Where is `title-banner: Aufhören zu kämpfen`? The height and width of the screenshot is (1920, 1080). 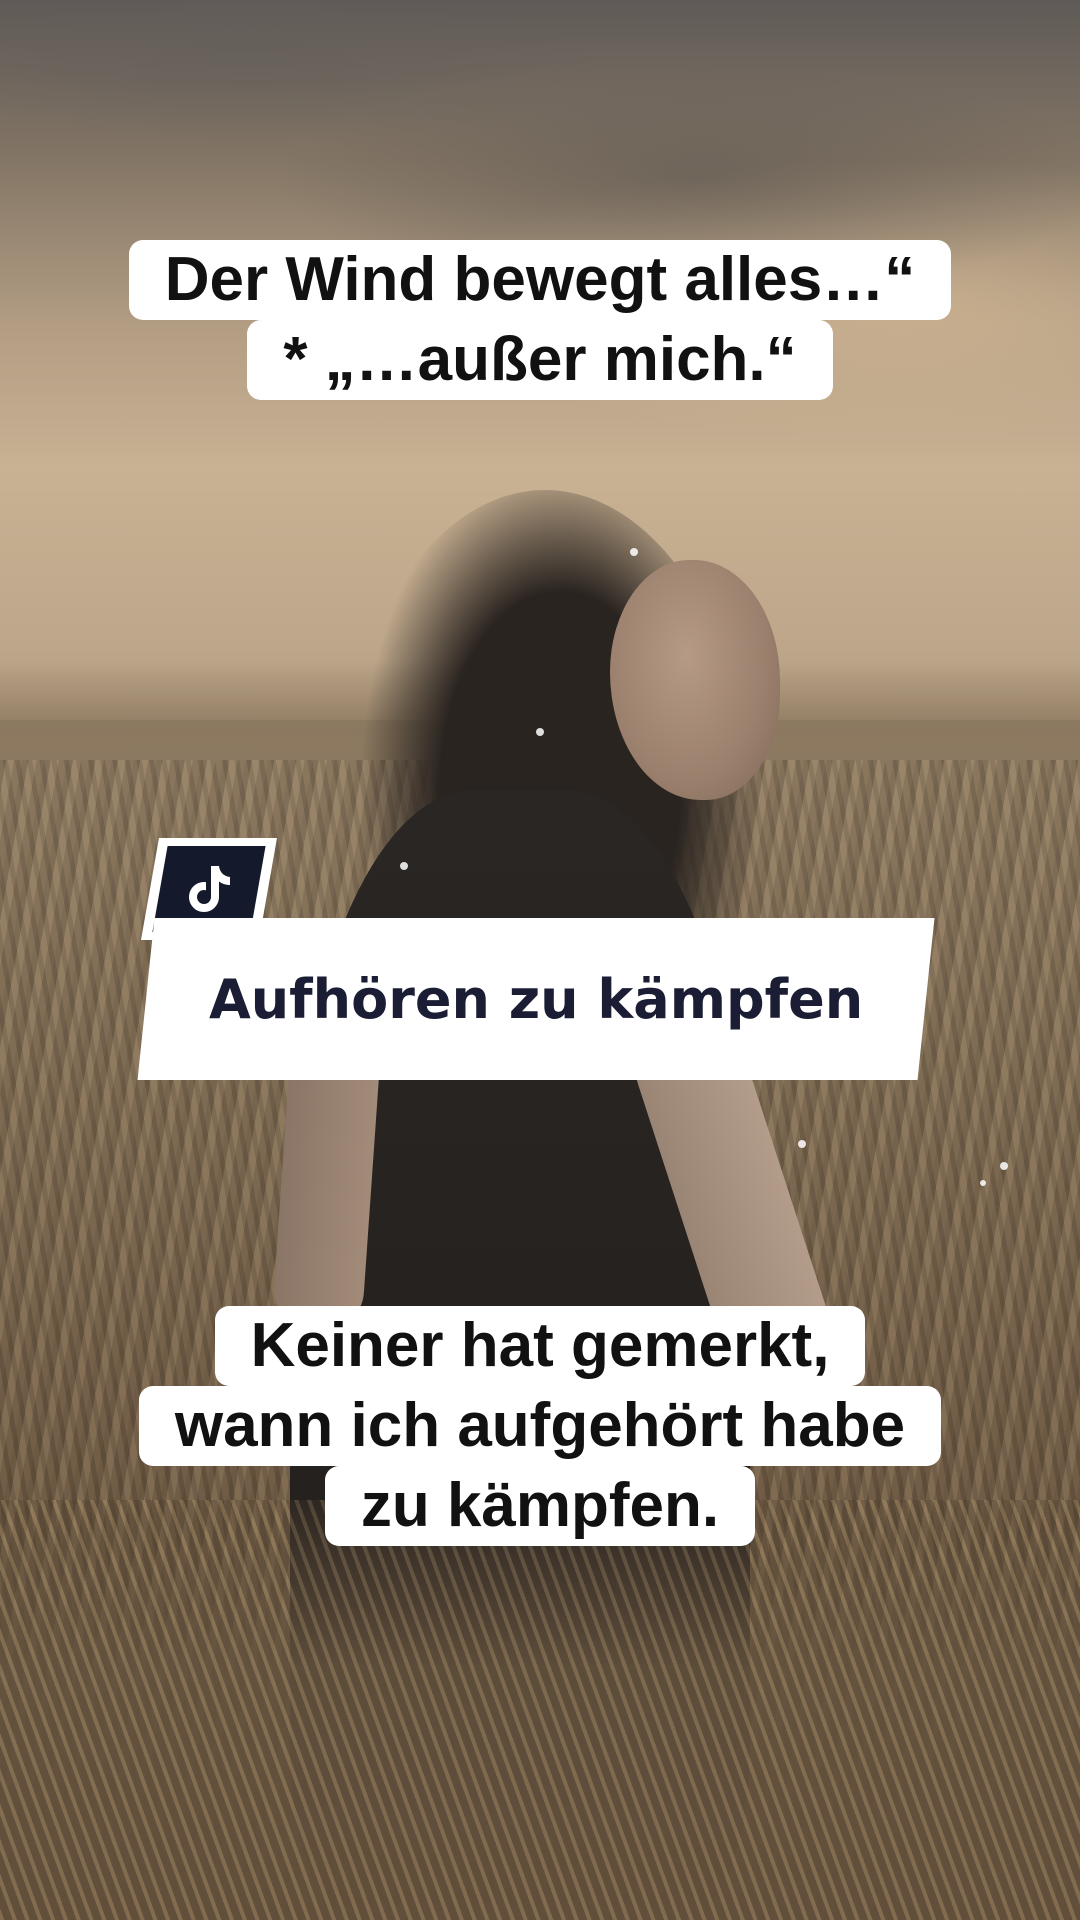
title-banner: Aufhören zu kämpfen is located at coordinates (536, 999).